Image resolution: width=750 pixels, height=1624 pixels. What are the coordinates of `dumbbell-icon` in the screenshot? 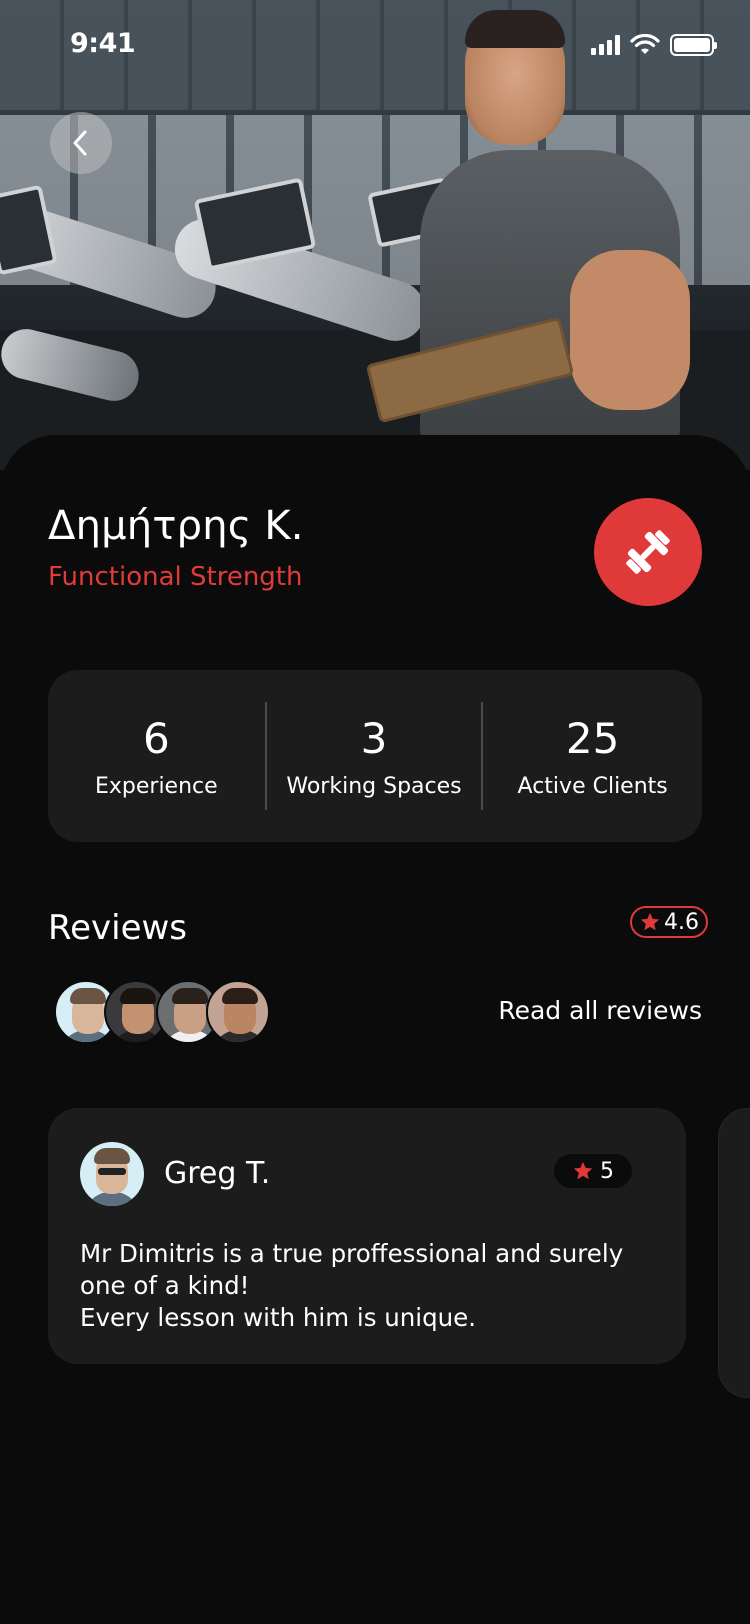 It's located at (648, 552).